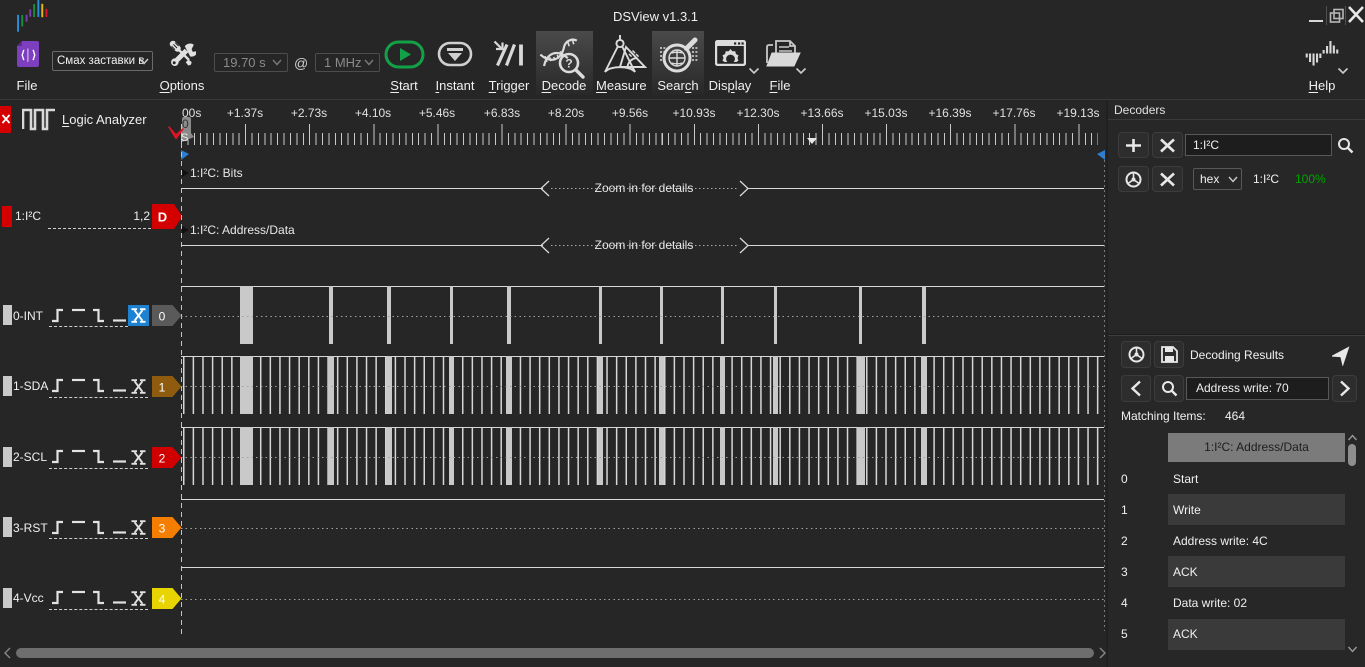 The height and width of the screenshot is (667, 1365). What do you see at coordinates (162, 316) in the screenshot?
I see `svg-text: 0` at bounding box center [162, 316].